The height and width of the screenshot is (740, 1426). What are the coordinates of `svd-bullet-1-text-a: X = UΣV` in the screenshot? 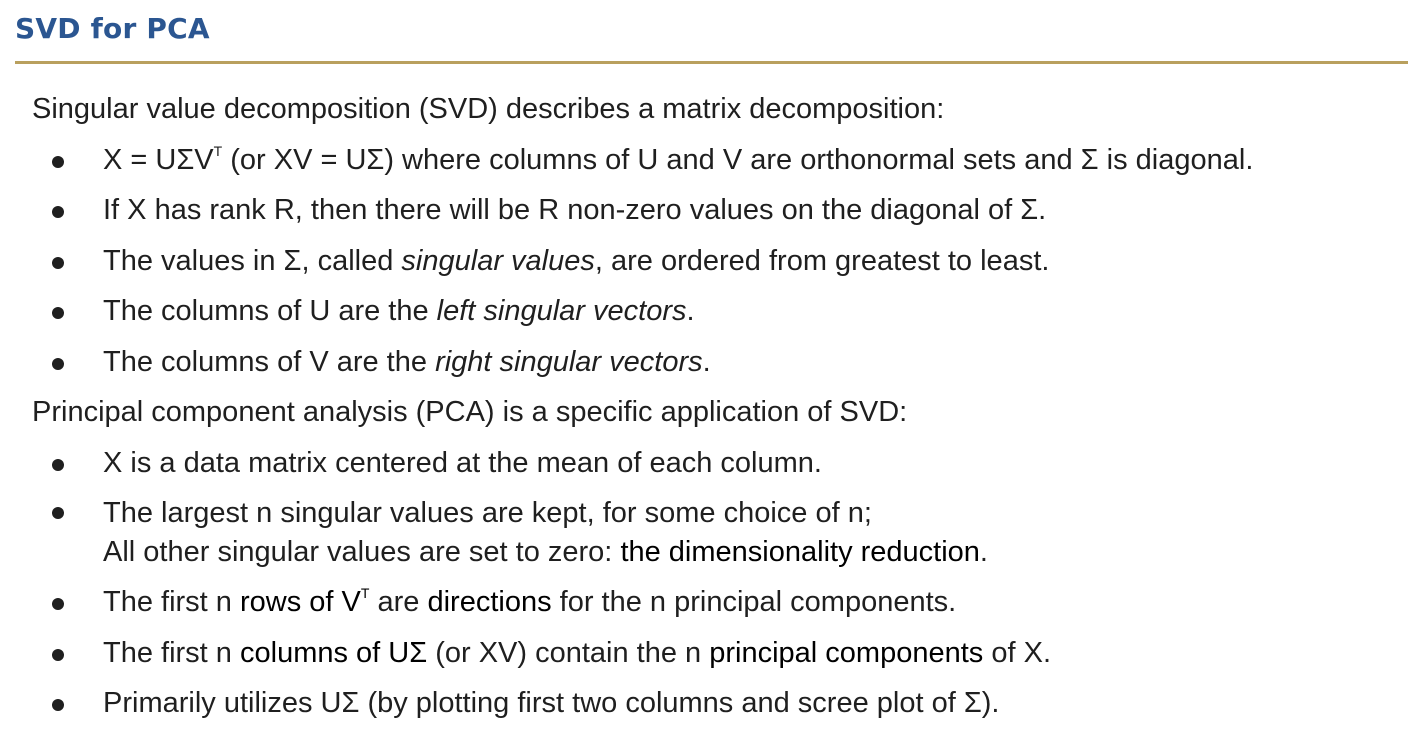 It's located at (158, 159).